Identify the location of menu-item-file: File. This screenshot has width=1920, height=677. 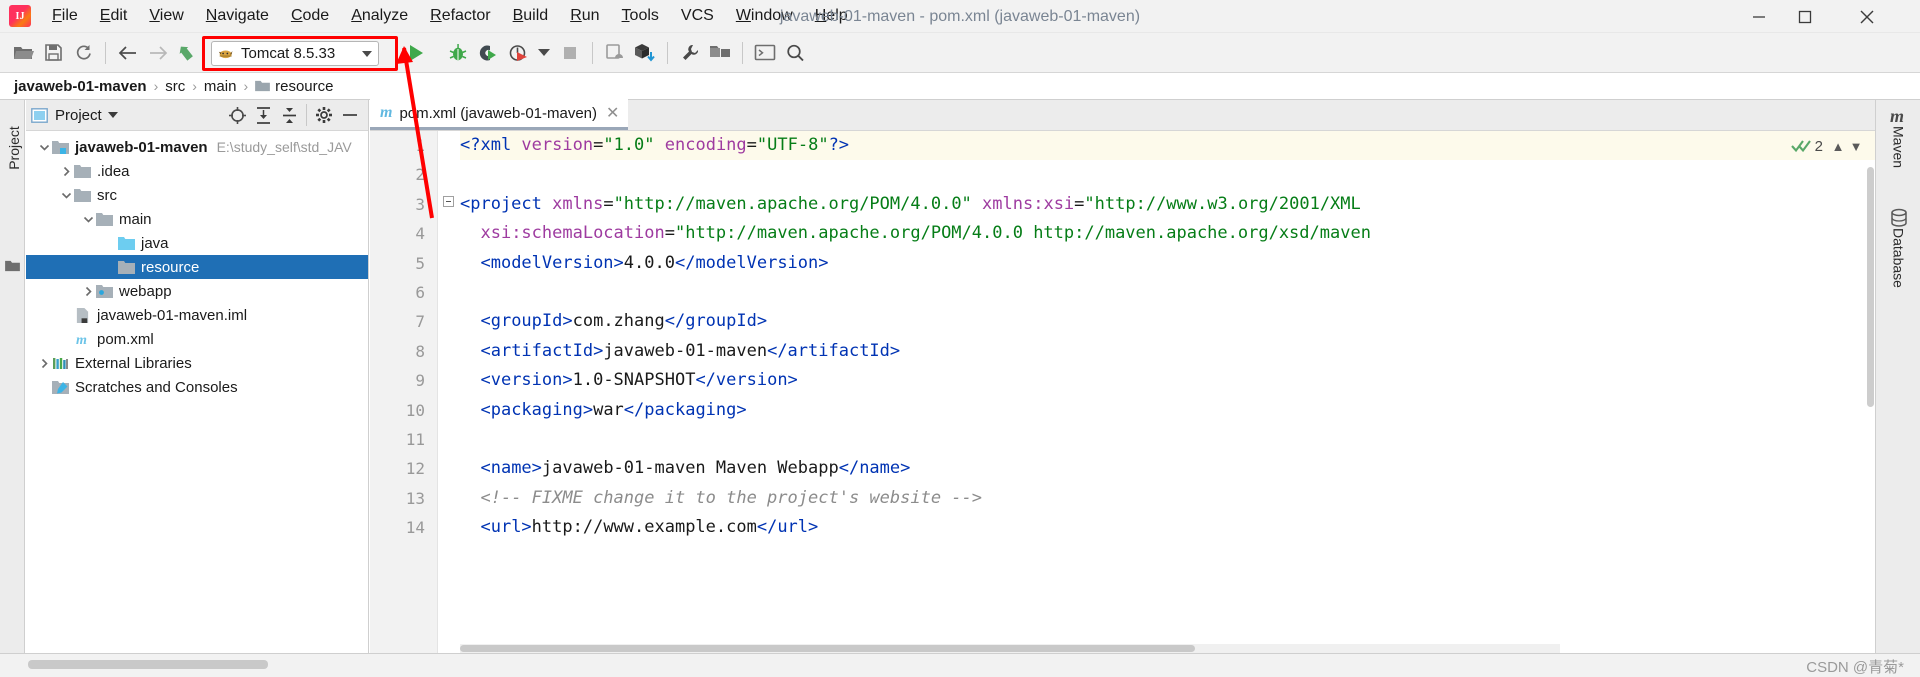
(65, 16).